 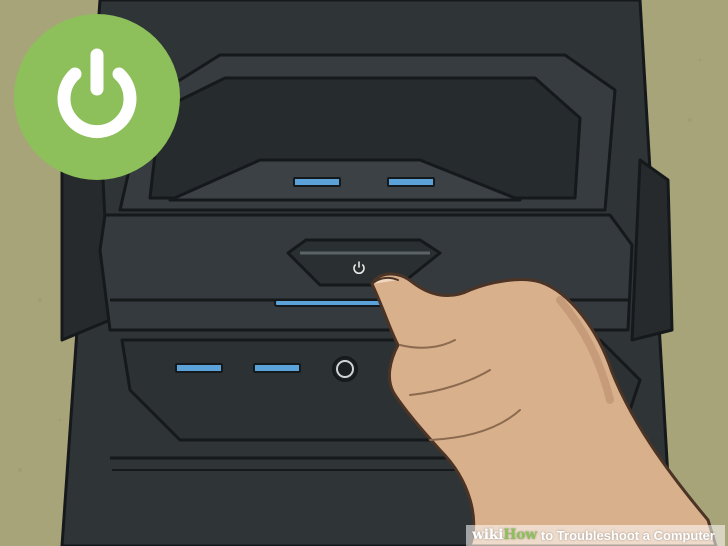 What do you see at coordinates (627, 535) in the screenshot?
I see `watermark-title: to Troubleshoot a Computer` at bounding box center [627, 535].